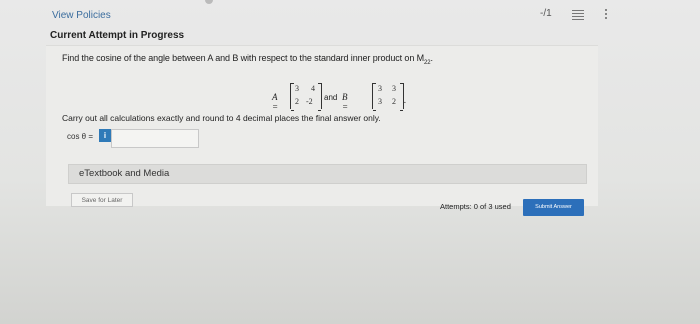  What do you see at coordinates (275, 102) in the screenshot?
I see `matrix-a-label: A =` at bounding box center [275, 102].